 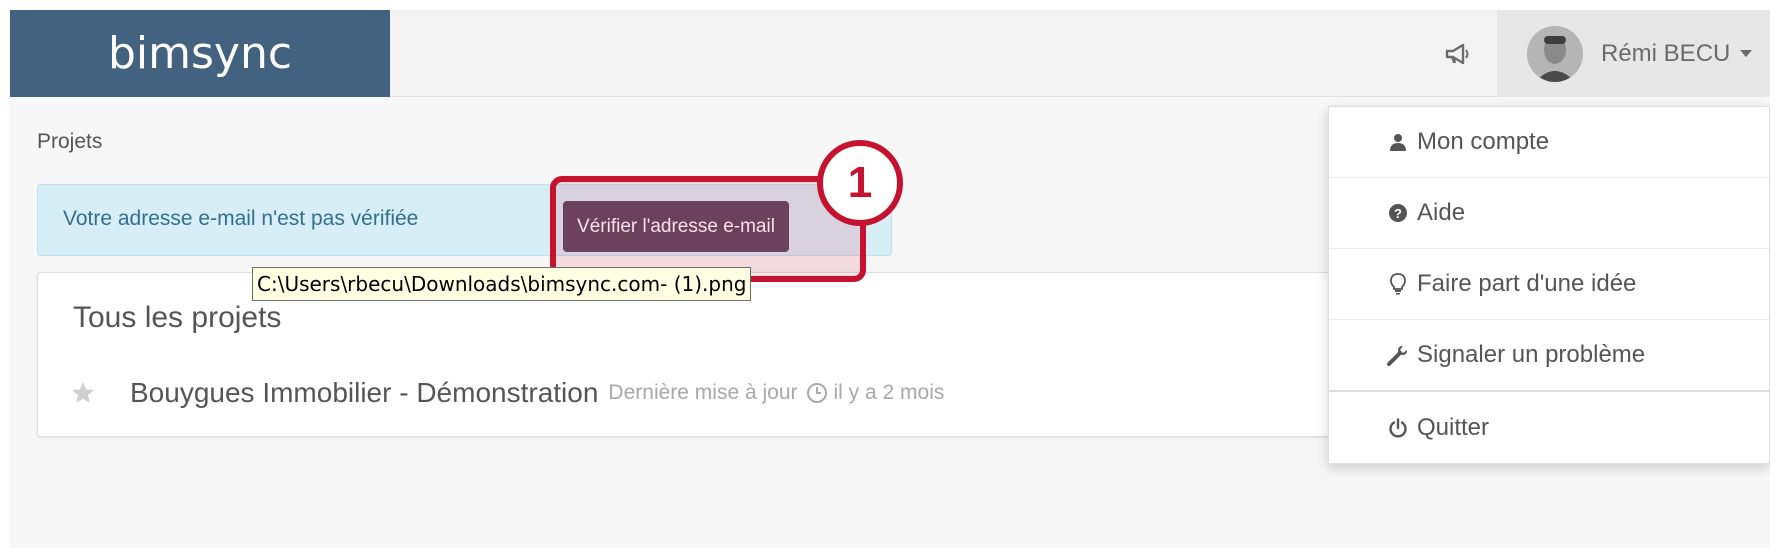 I want to click on avatar, so click(x=1555, y=53).